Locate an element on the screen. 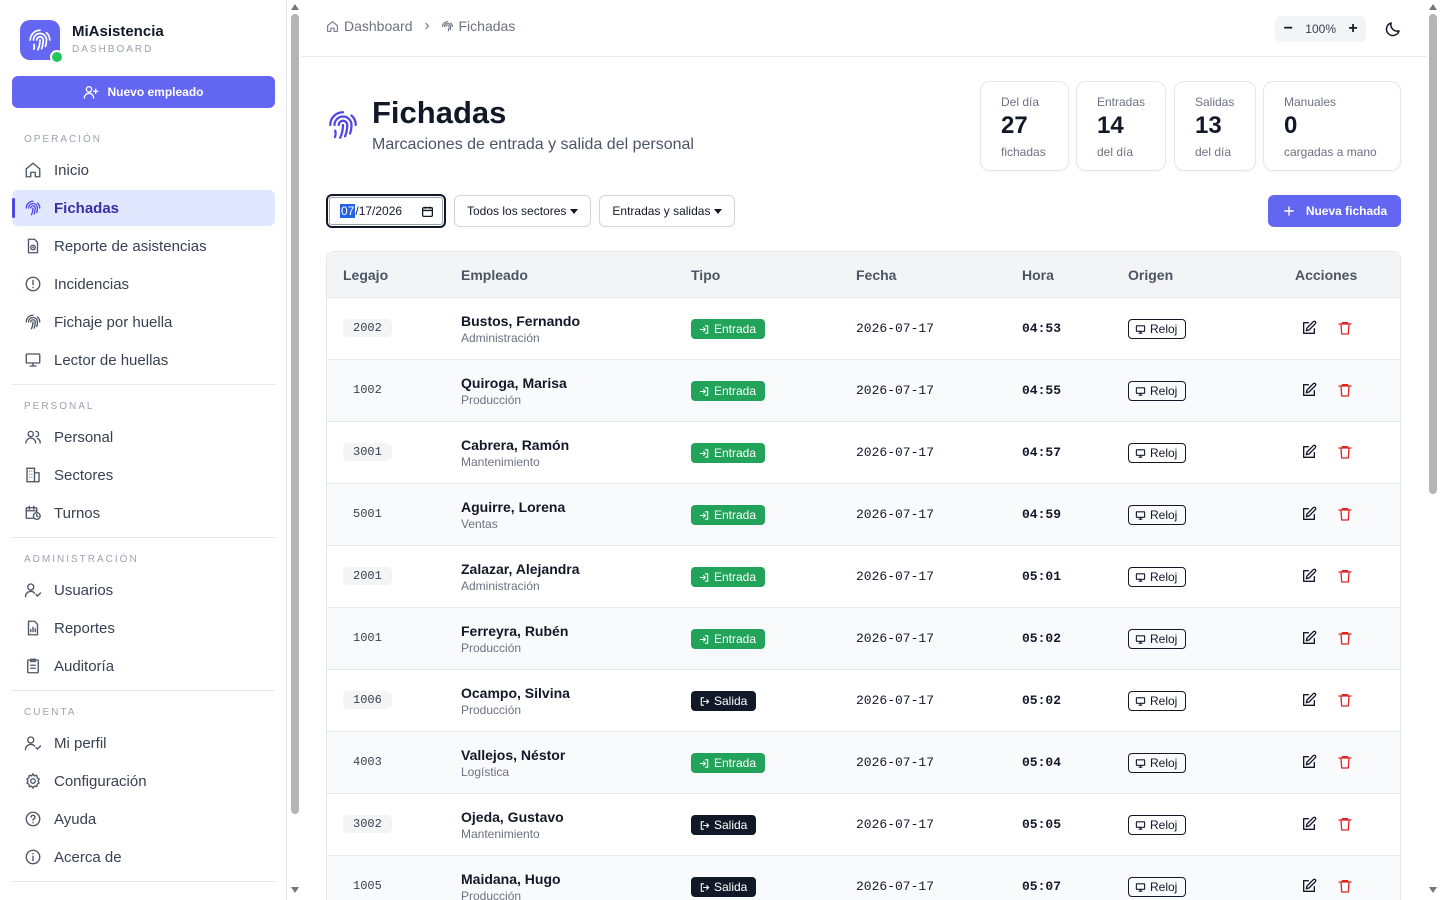  sector-filter-select: Todos los sectores is located at coordinates (523, 211).